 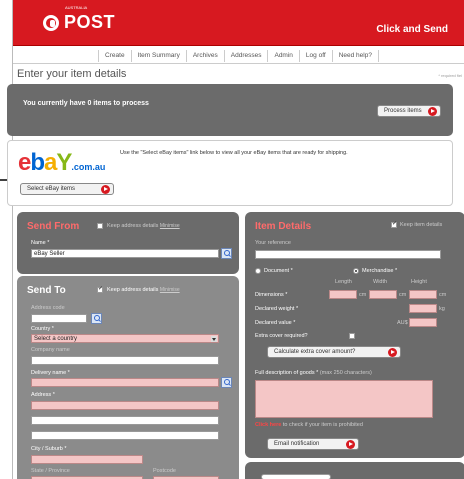 I want to click on items-to-process-message: You currently have 0 items to process, so click(x=86, y=103).